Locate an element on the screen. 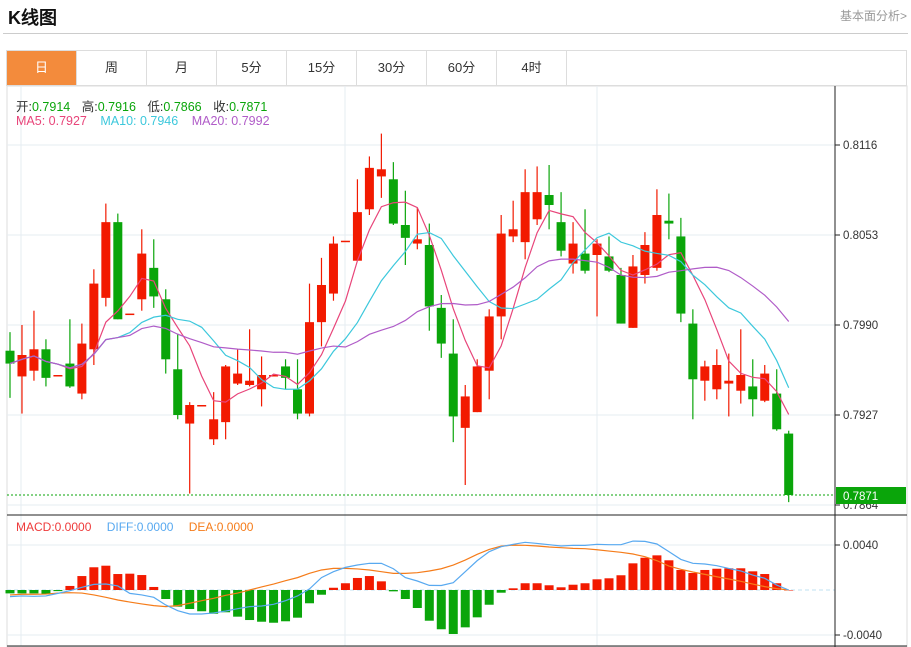 This screenshot has height=647, width=911. open-value: 0.7914 is located at coordinates (51, 107).